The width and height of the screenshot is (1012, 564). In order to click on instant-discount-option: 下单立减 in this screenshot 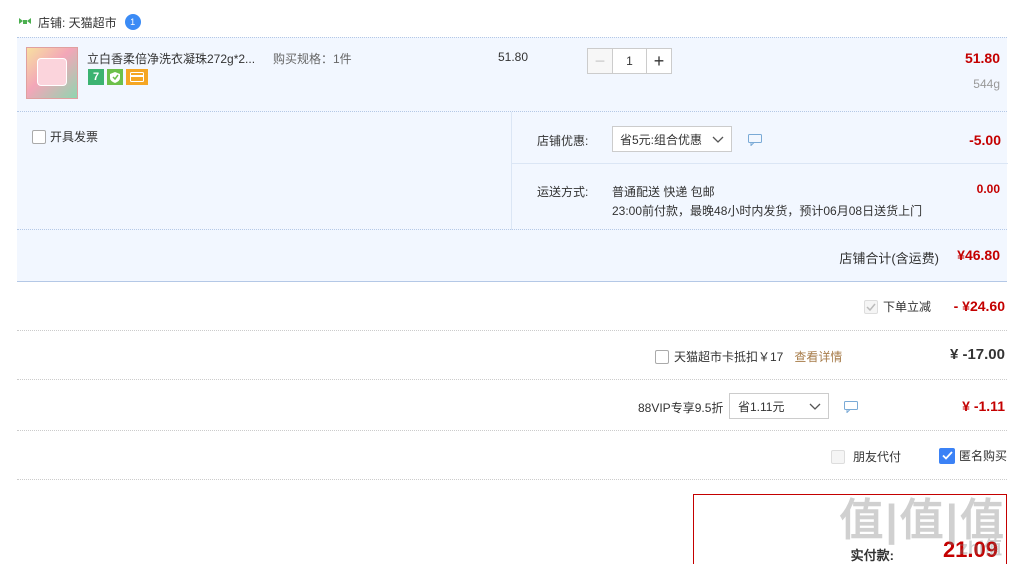, I will do `click(897, 306)`.